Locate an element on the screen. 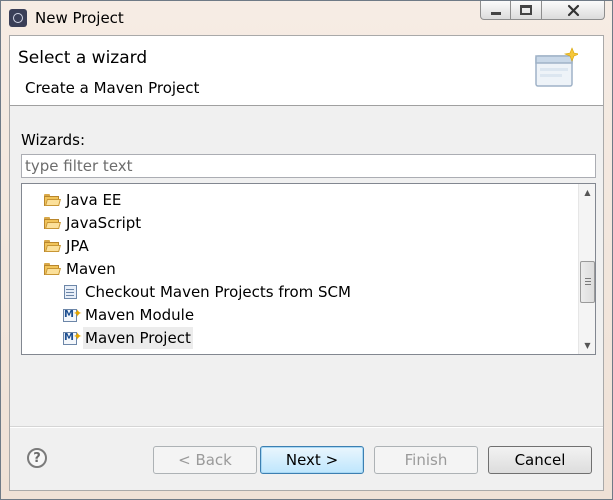  tree-vertical-scrollbar: ▲ ▼ is located at coordinates (586, 269).